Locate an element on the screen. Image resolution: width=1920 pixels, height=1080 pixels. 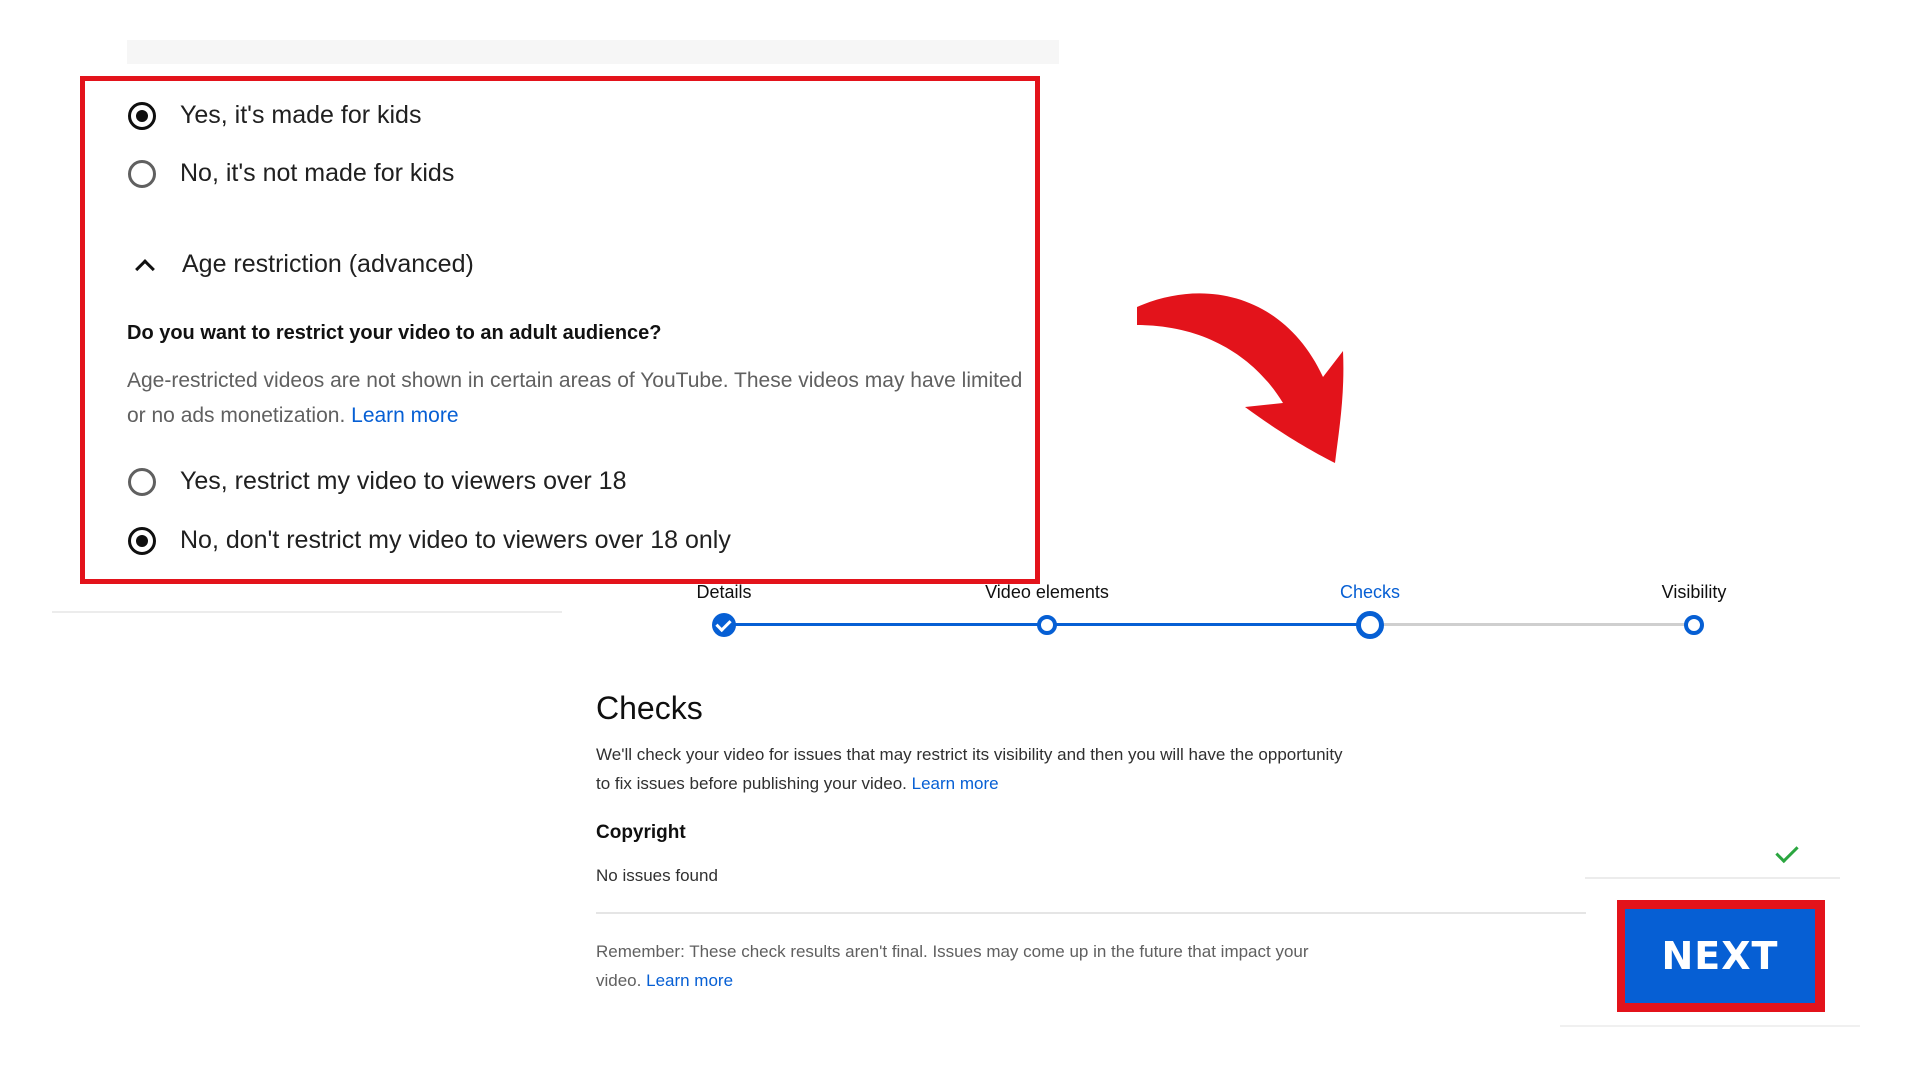
right-divider is located at coordinates (1712, 878).